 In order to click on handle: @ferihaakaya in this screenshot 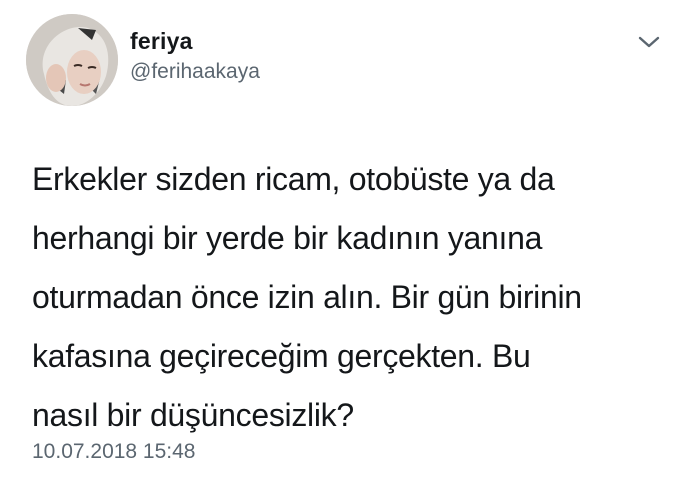, I will do `click(195, 72)`.